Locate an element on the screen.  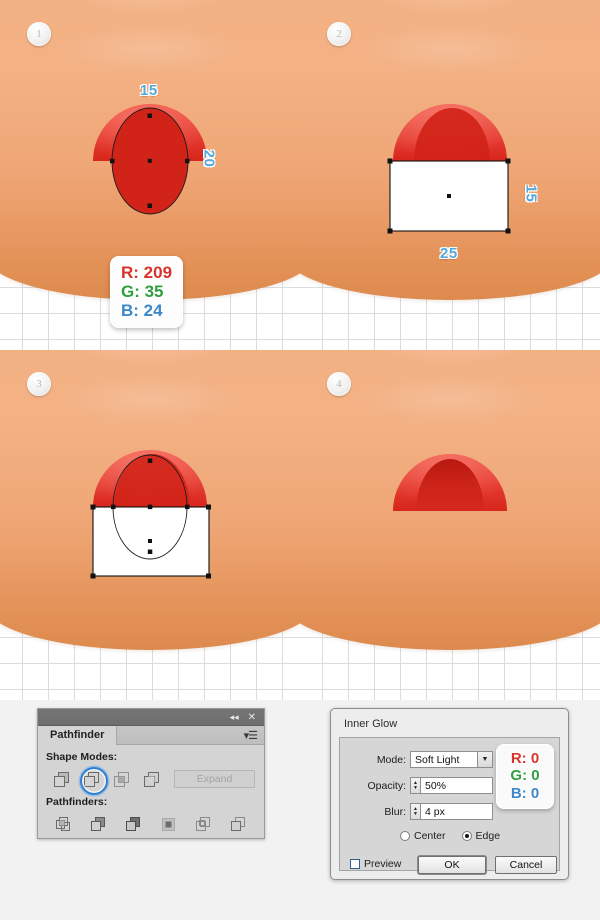
pathfinder-outline-button is located at coordinates (203, 824).